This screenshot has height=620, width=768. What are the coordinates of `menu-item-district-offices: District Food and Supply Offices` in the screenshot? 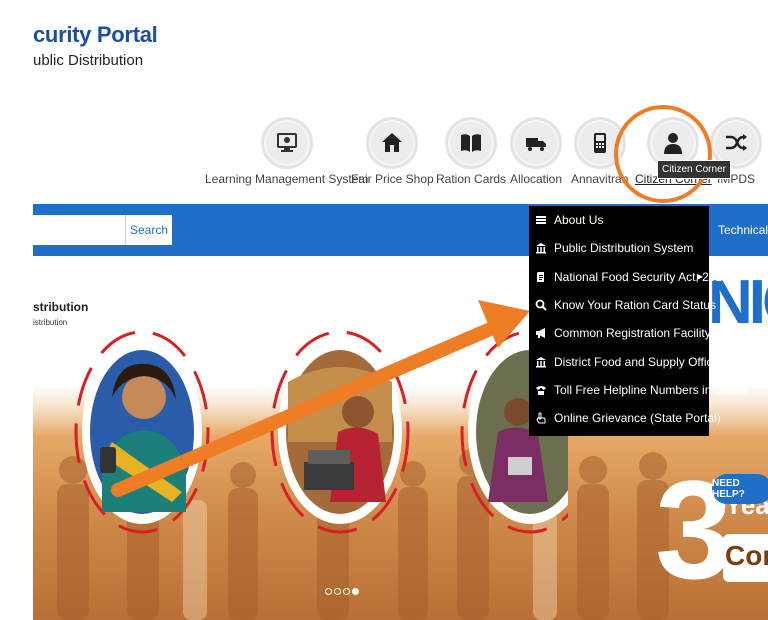 It's located at (627, 361).